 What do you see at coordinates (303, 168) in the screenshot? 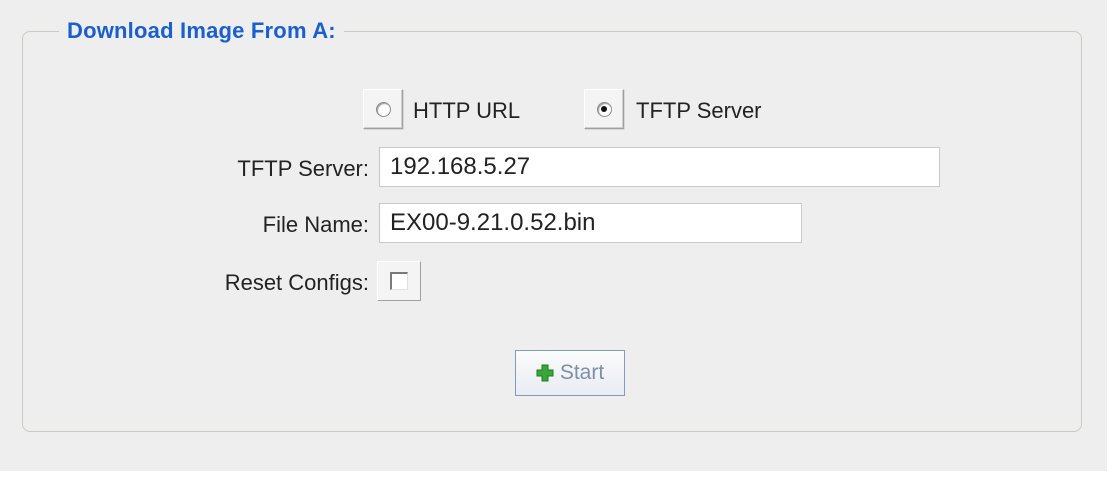
I see `tftp-server-label: TFTP Server:` at bounding box center [303, 168].